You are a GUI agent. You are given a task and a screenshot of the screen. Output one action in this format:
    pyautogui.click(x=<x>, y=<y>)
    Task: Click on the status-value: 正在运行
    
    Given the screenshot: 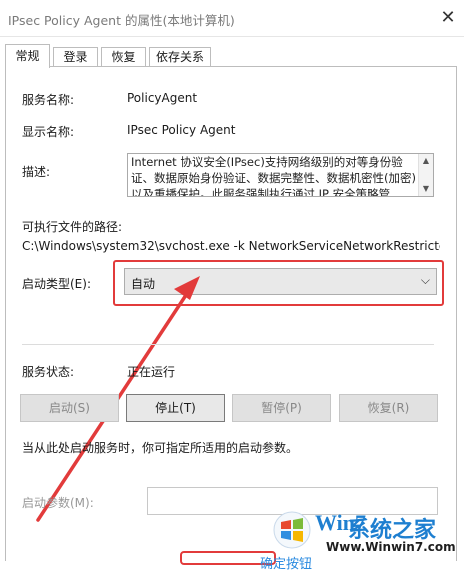 What is the action you would take?
    pyautogui.click(x=151, y=372)
    